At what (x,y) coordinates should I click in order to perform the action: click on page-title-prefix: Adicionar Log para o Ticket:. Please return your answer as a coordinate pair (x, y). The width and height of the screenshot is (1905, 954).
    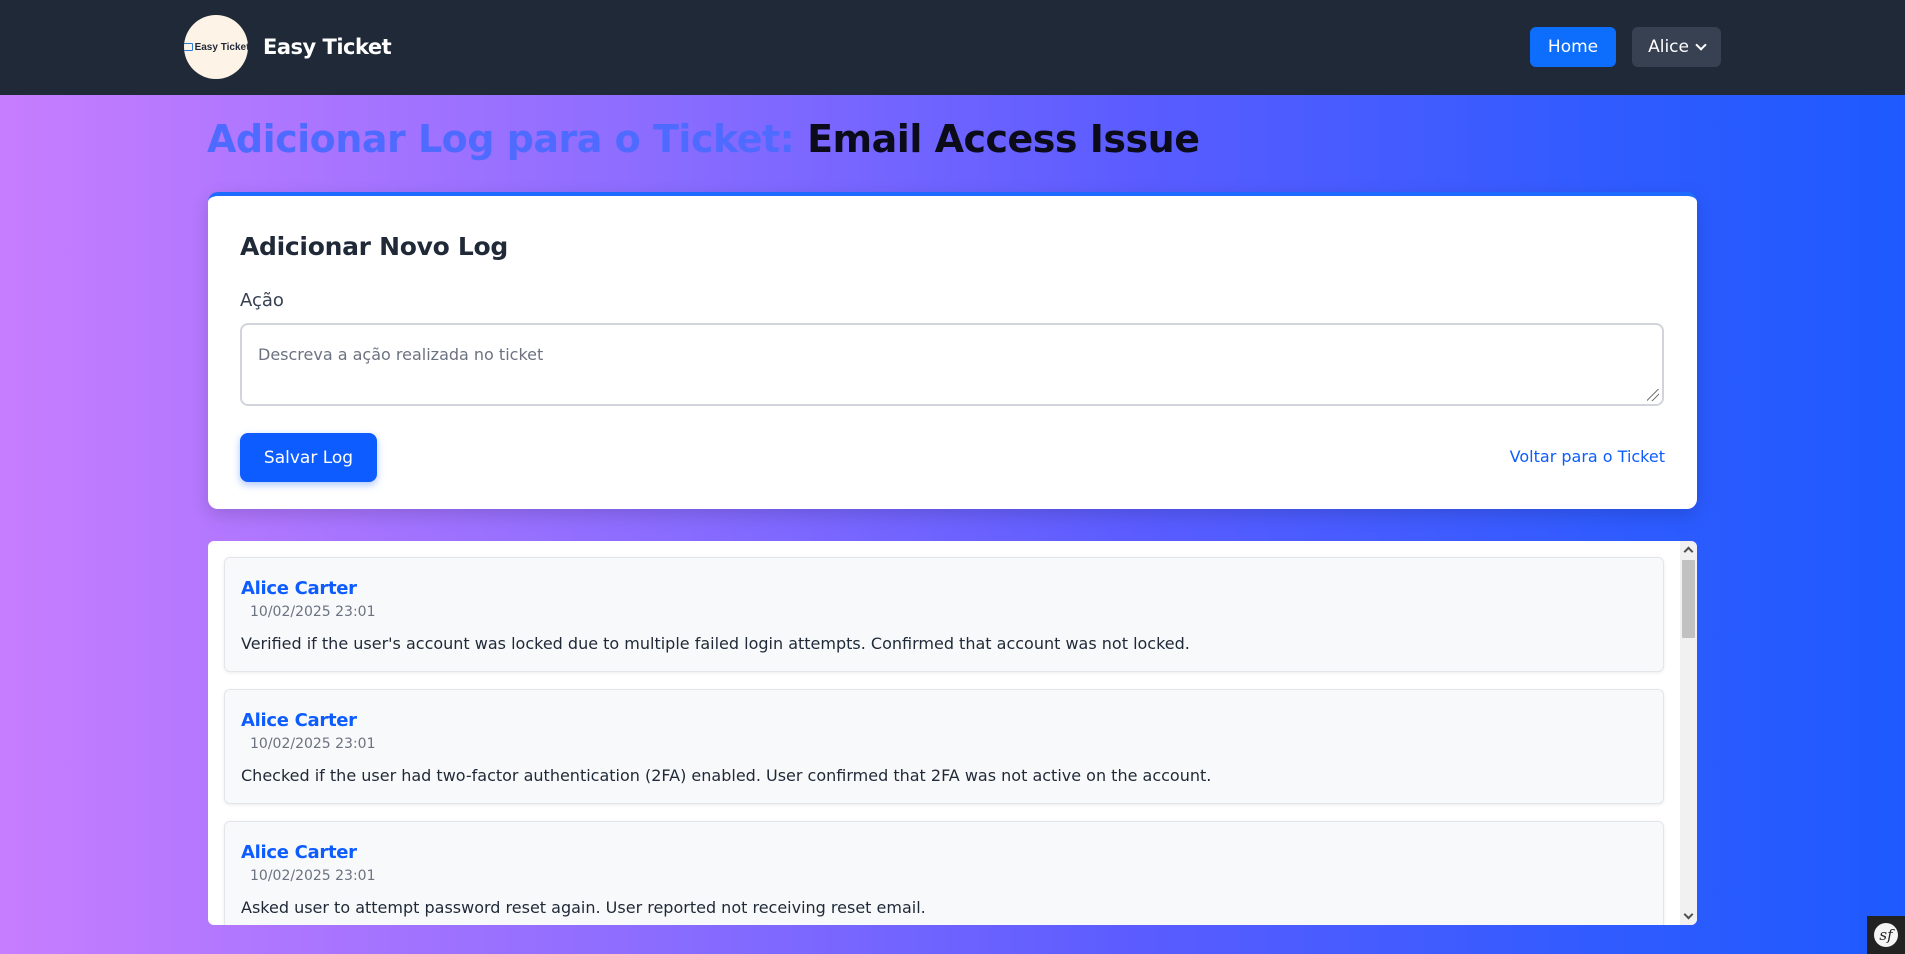
    Looking at the image, I should click on (501, 139).